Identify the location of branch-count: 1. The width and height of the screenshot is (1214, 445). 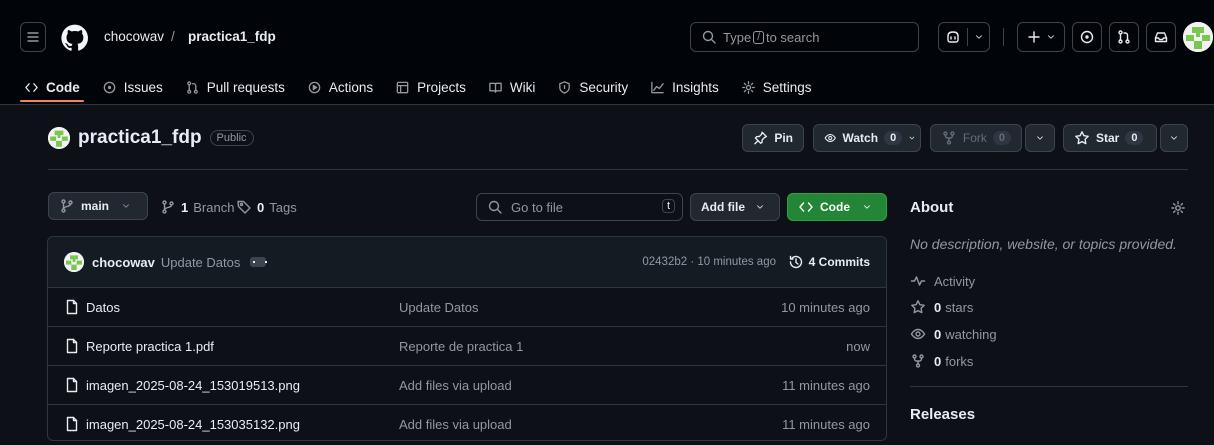
(185, 207).